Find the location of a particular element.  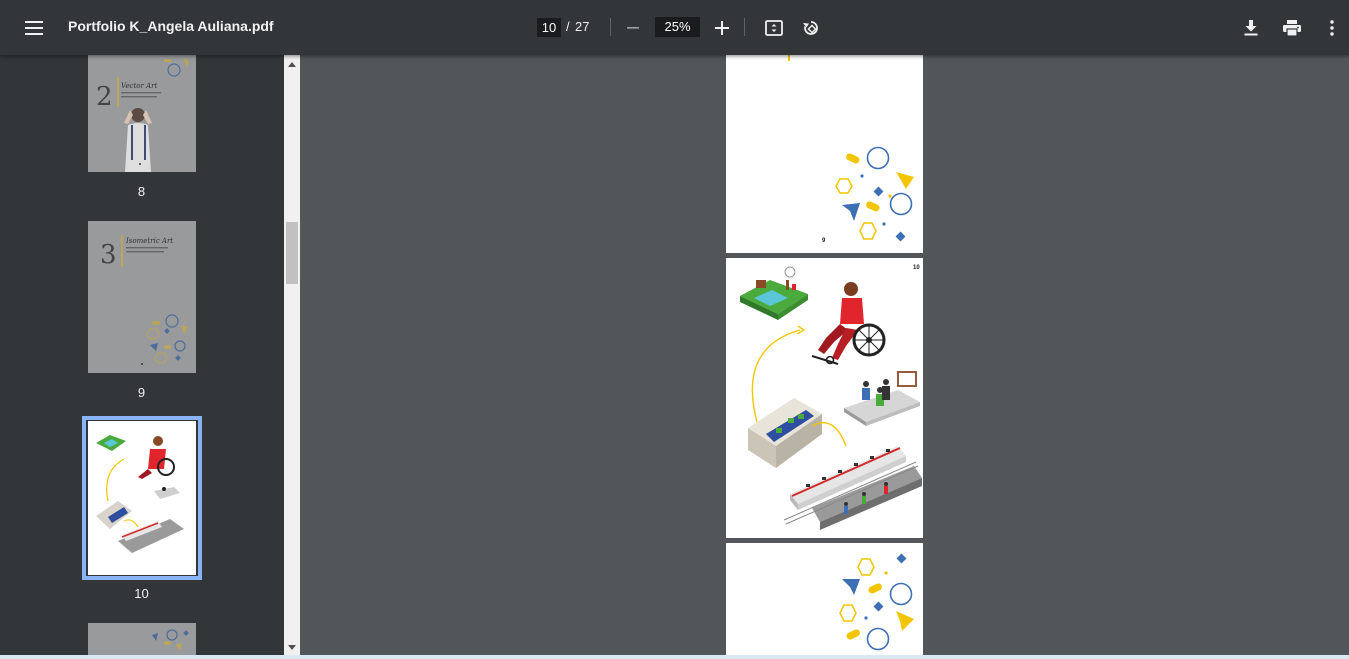

print-icon is located at coordinates (1292, 28).